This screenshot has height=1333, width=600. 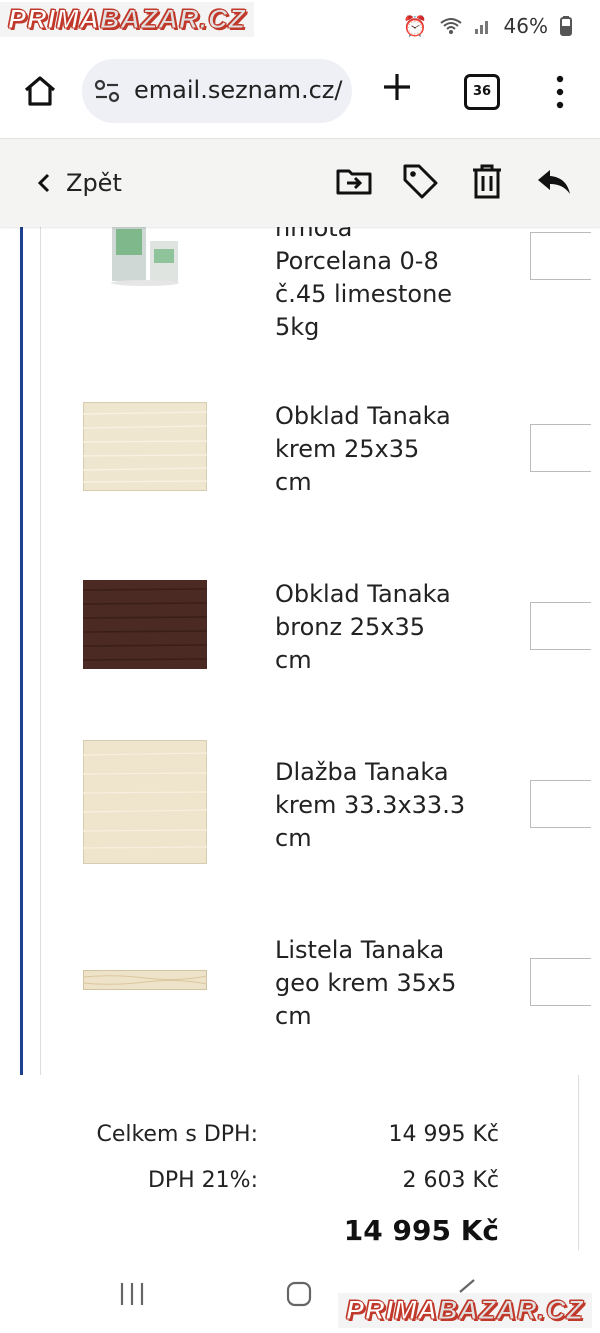 What do you see at coordinates (420, 181) in the screenshot?
I see `tag-icon` at bounding box center [420, 181].